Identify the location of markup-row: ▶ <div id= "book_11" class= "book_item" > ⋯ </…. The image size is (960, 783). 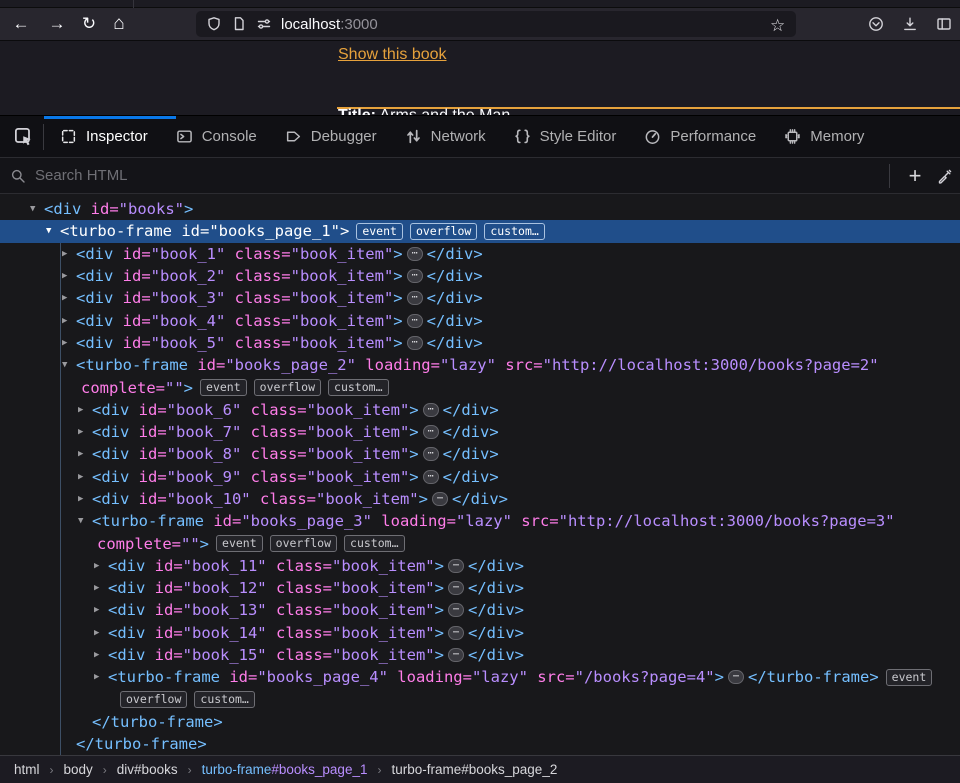
(480, 566).